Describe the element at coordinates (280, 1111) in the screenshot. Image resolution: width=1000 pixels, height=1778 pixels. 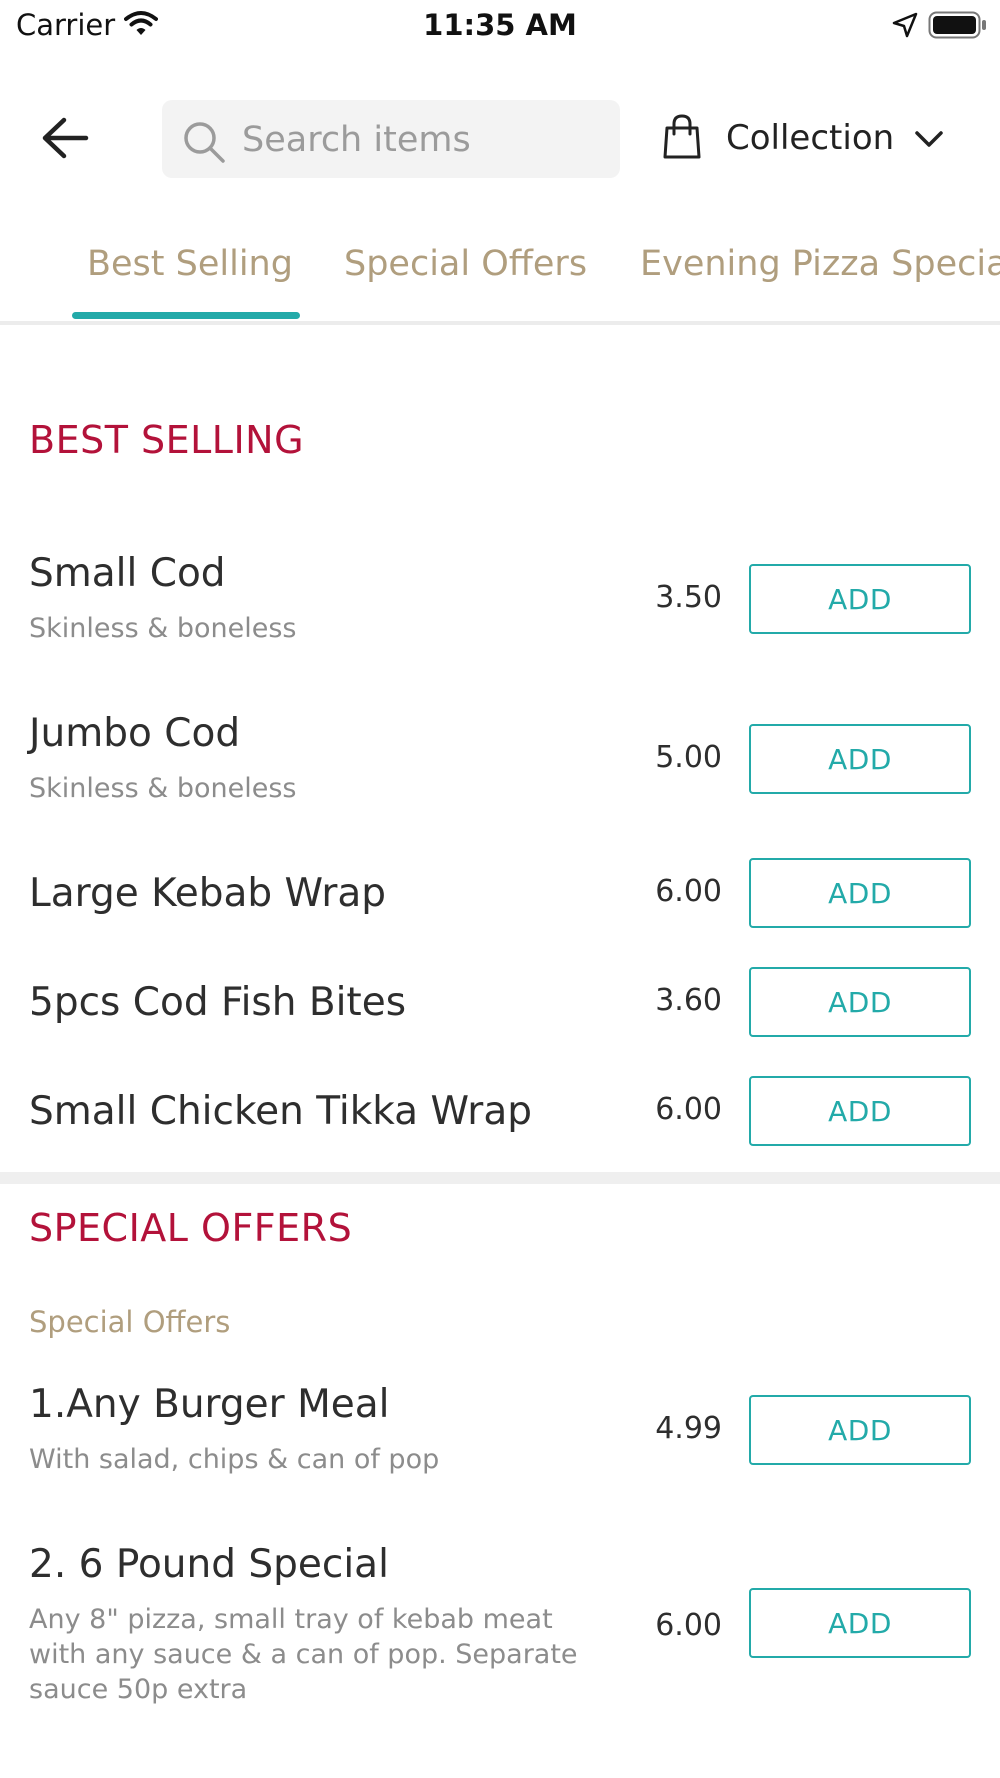
I see `item-name: Small Chicken Tikka Wrap` at that location.